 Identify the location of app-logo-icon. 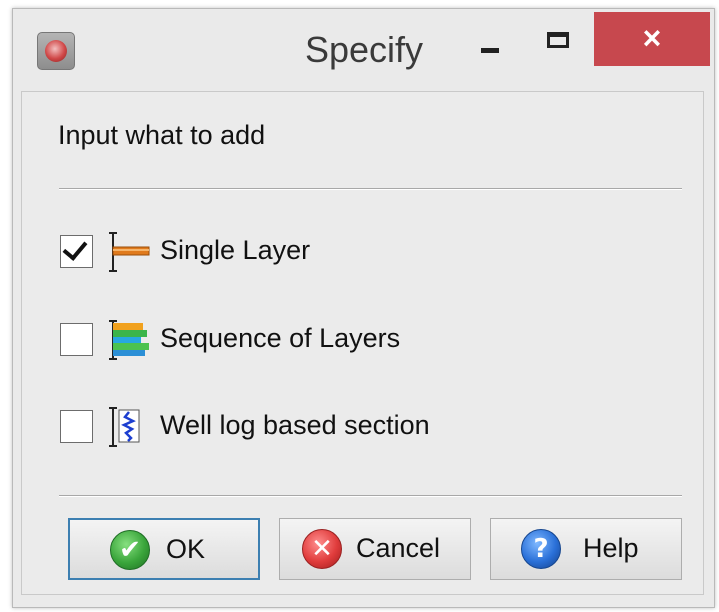
(56, 51).